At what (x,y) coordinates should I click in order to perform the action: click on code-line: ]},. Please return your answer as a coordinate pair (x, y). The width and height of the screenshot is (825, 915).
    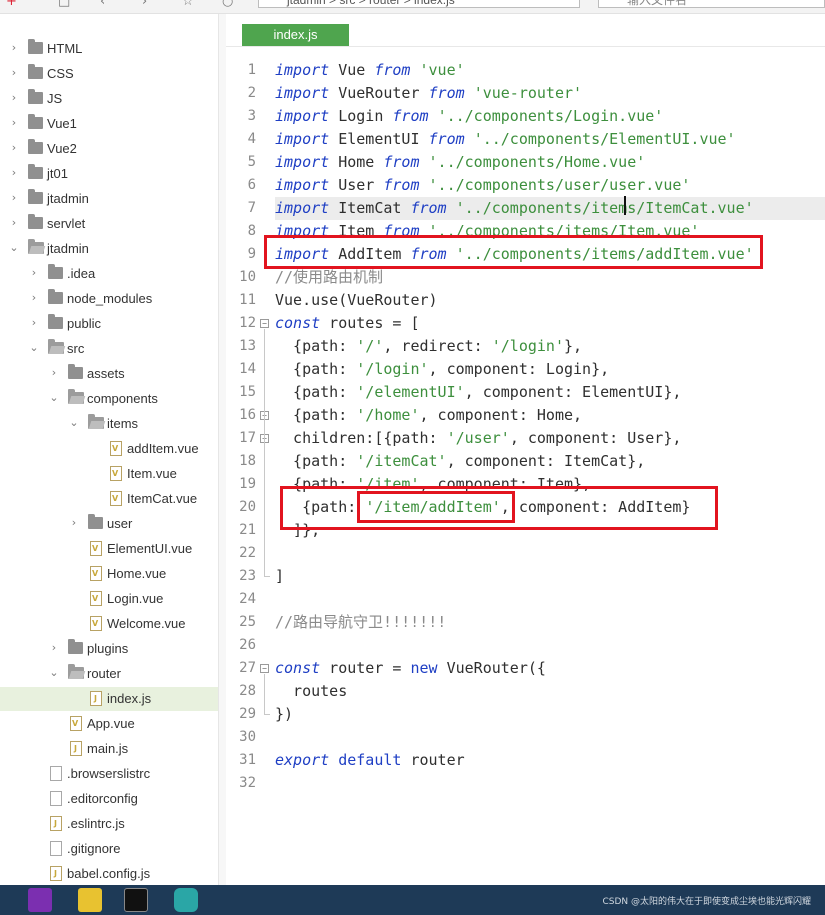
    Looking at the image, I should click on (550, 530).